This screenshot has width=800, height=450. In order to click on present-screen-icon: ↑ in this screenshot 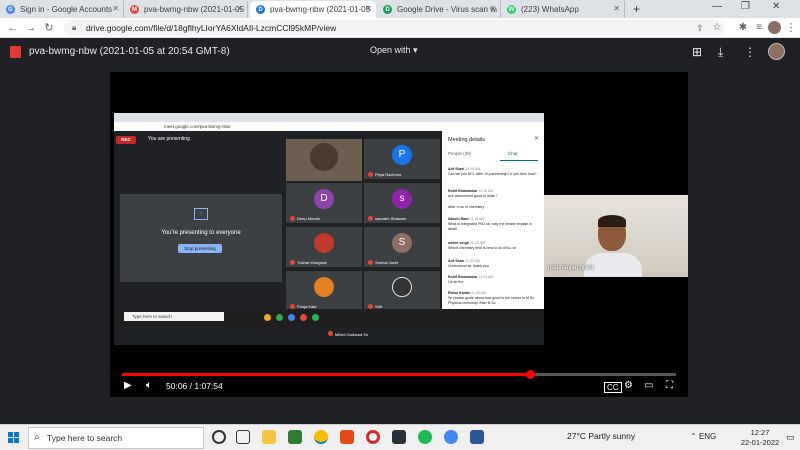, I will do `click(201, 214)`.